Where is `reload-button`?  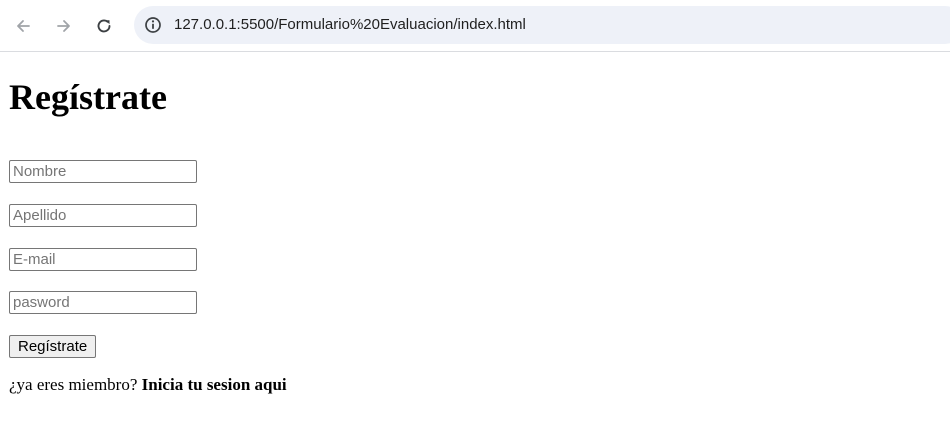
reload-button is located at coordinates (104, 26).